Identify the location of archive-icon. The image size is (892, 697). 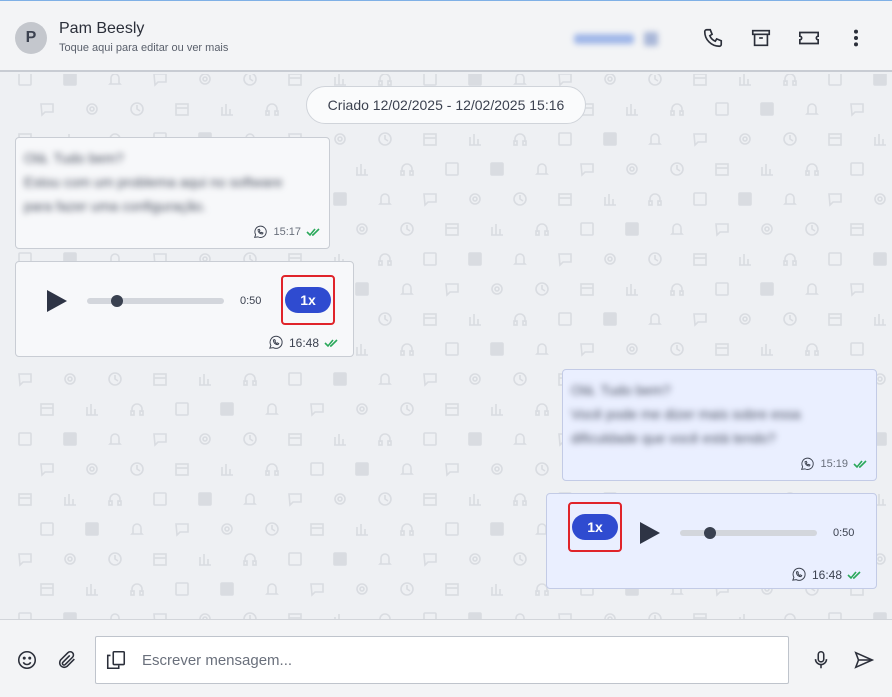
(761, 38).